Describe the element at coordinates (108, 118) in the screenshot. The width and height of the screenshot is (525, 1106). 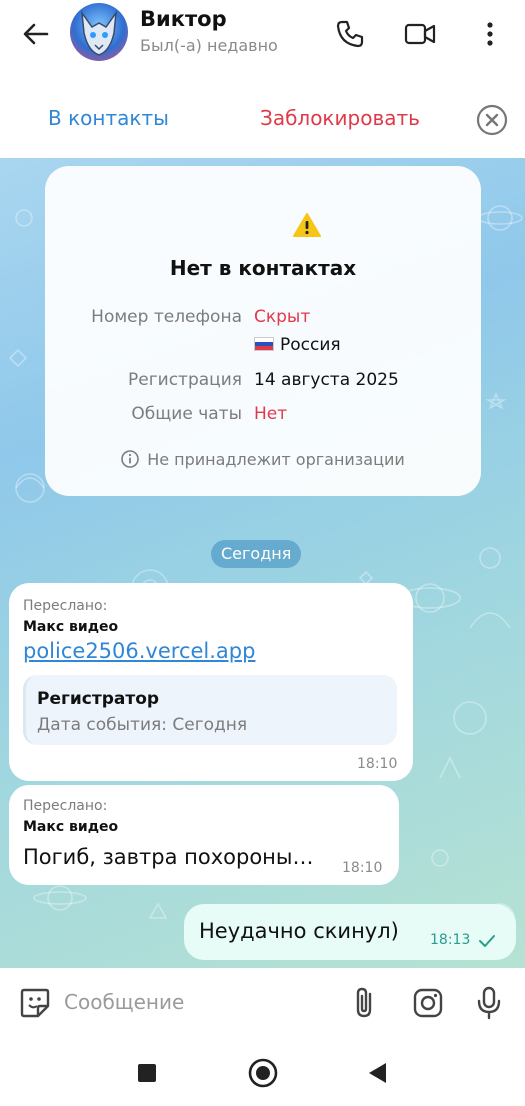
I see `add-to-contacts-button: В контакты` at that location.